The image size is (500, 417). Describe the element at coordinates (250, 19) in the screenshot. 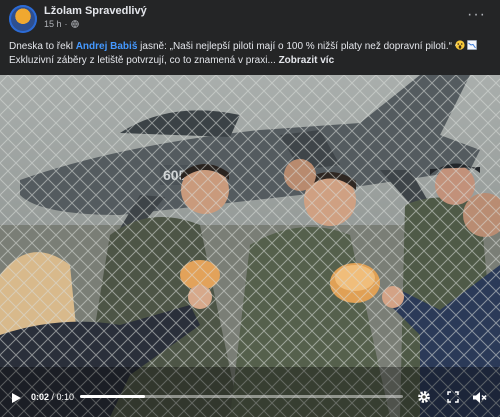

I see `post-header: Lžolam Spravedlivý 15 h · ···` at that location.